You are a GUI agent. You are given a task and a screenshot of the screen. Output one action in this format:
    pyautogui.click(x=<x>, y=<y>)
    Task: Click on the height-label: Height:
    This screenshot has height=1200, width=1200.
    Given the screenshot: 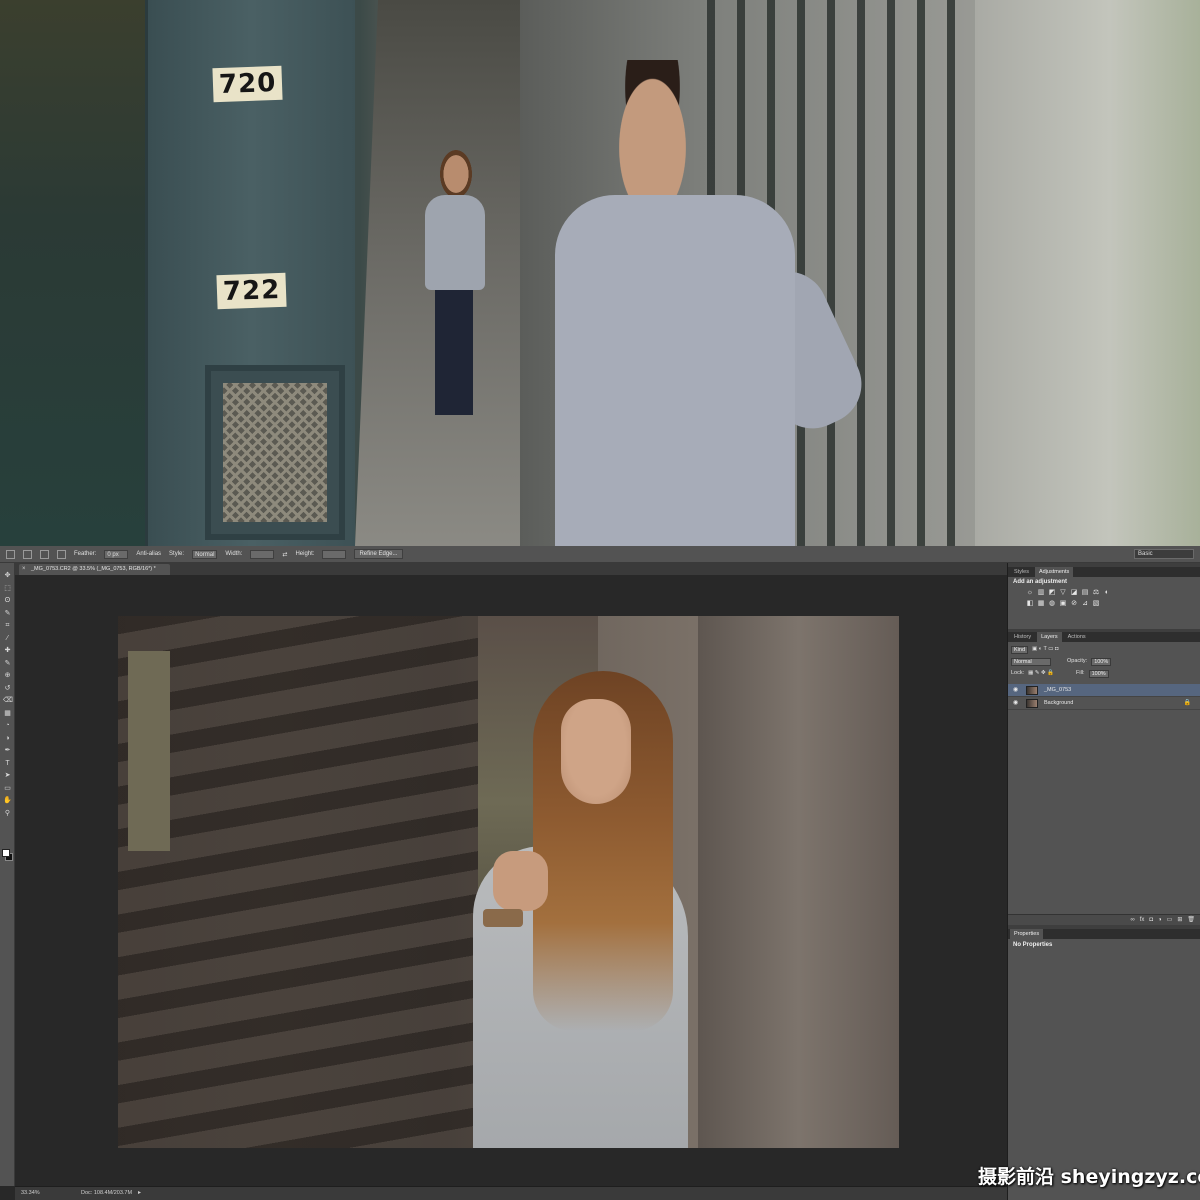 What is the action you would take?
    pyautogui.click(x=305, y=554)
    